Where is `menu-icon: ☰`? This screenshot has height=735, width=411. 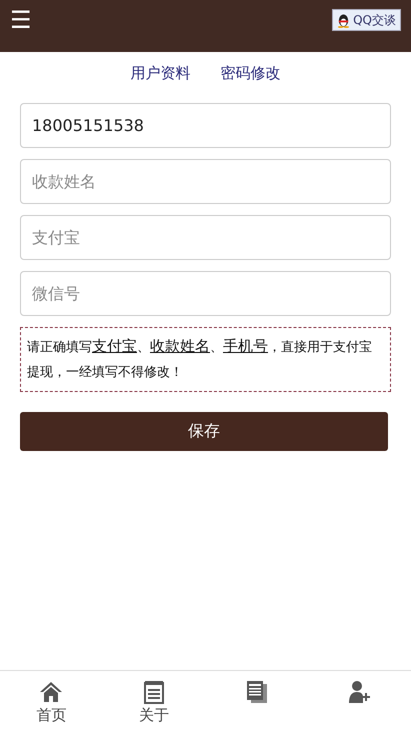
menu-icon: ☰ is located at coordinates (21, 20).